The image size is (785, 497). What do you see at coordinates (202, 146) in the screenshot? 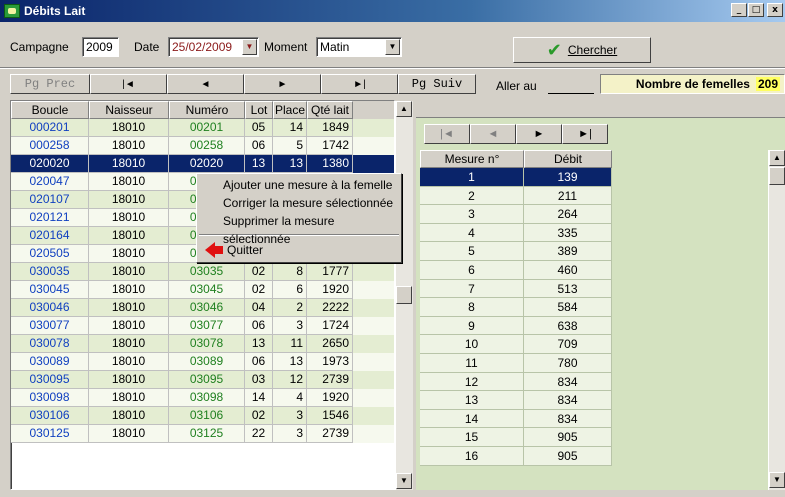
I see `table-row: 000258 18010 00258 06 5 1742` at bounding box center [202, 146].